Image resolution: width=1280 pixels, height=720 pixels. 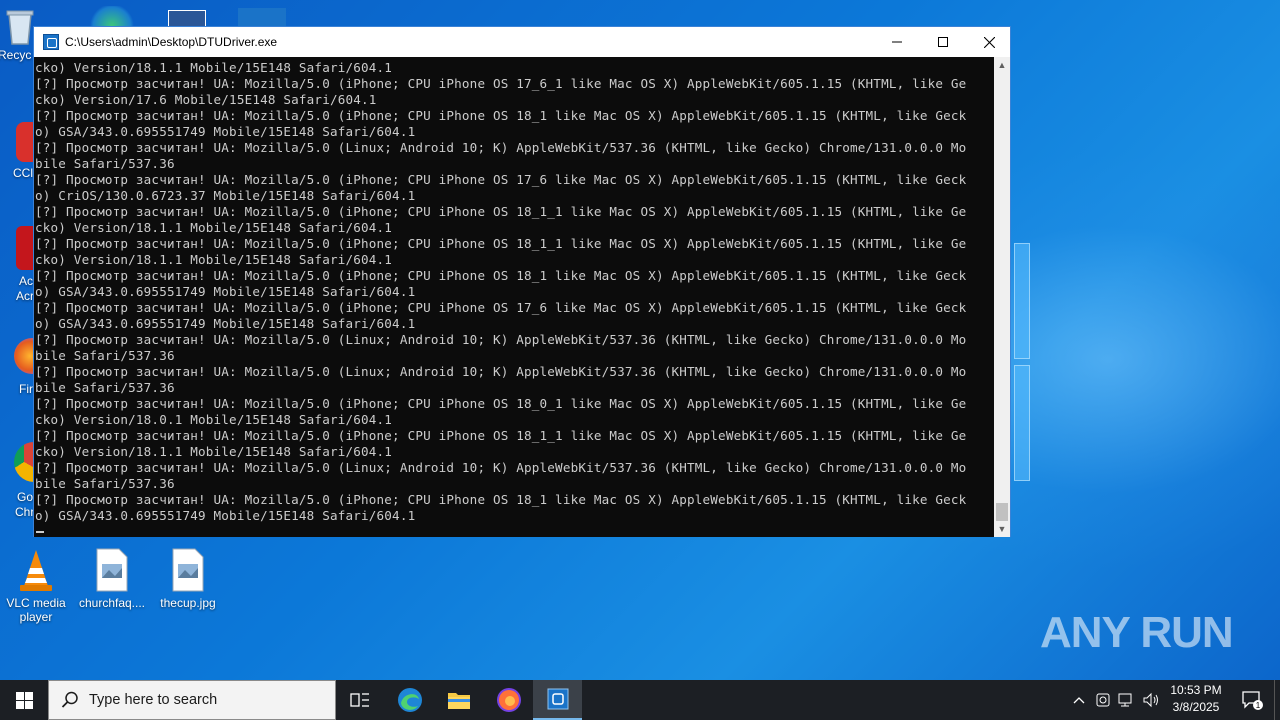 What do you see at coordinates (36, 570) in the screenshot?
I see `vlc-cone-icon` at bounding box center [36, 570].